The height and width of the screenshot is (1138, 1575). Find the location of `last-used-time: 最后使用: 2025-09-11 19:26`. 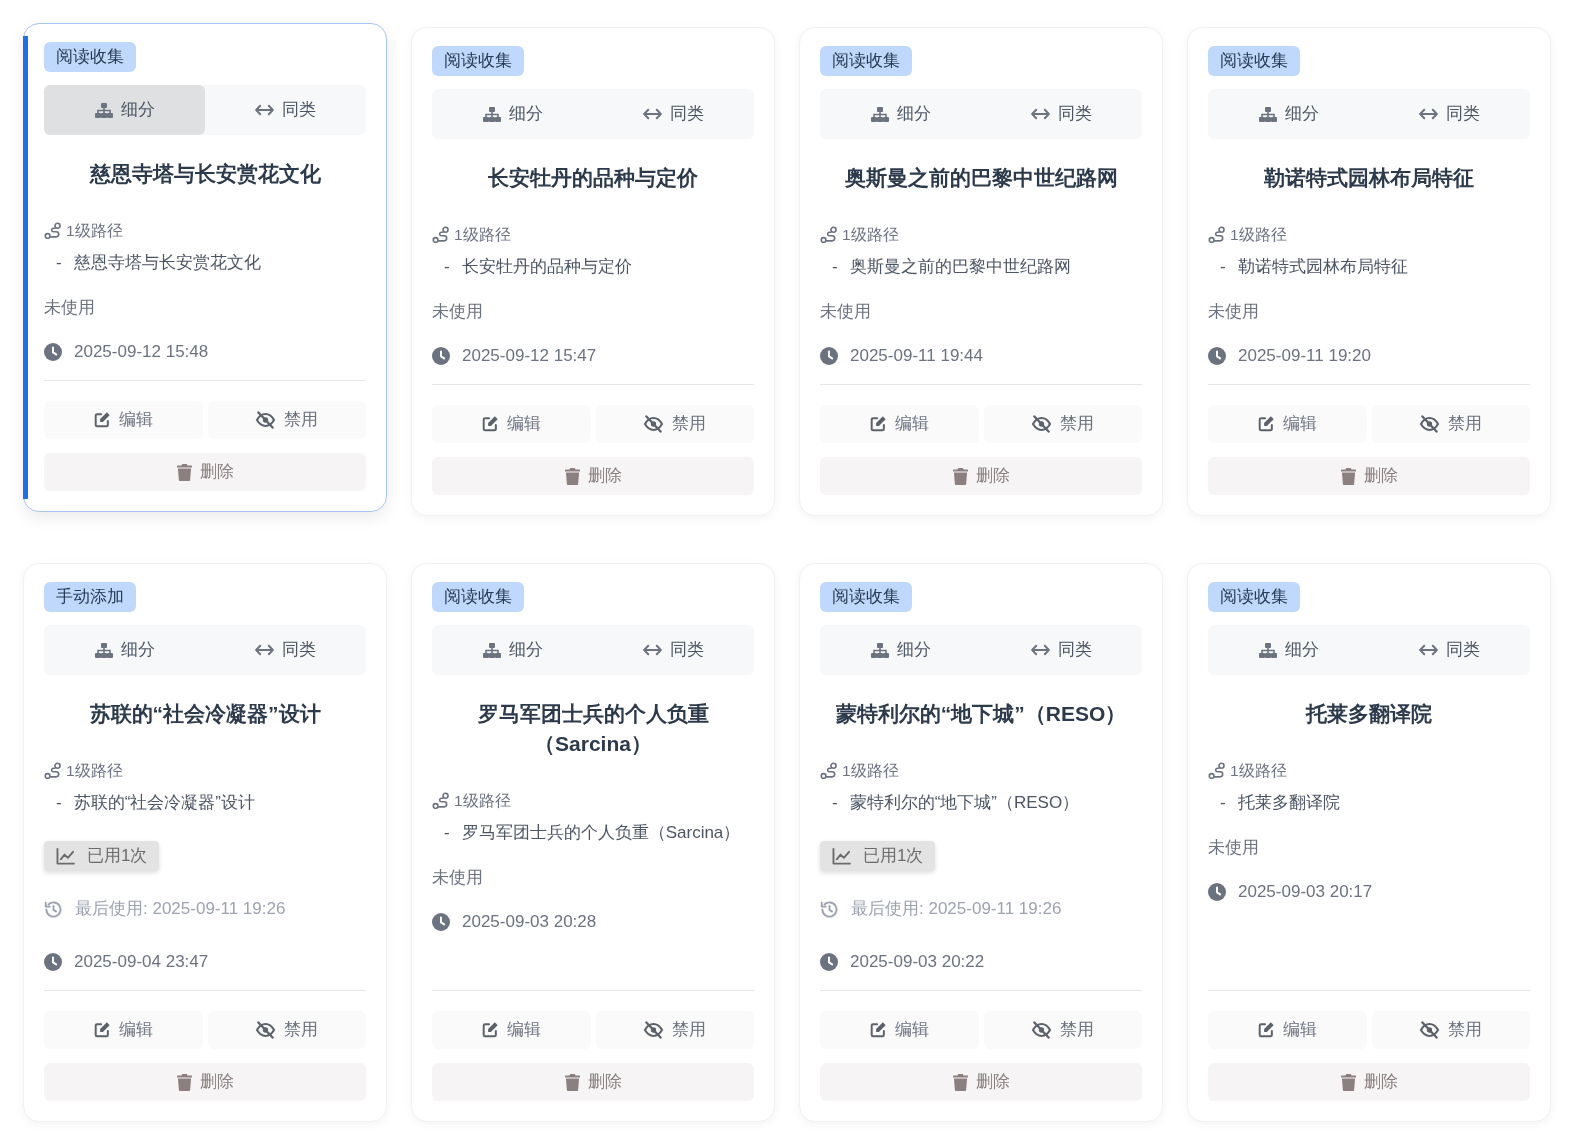

last-used-time: 最后使用: 2025-09-11 19:26 is located at coordinates (180, 909).